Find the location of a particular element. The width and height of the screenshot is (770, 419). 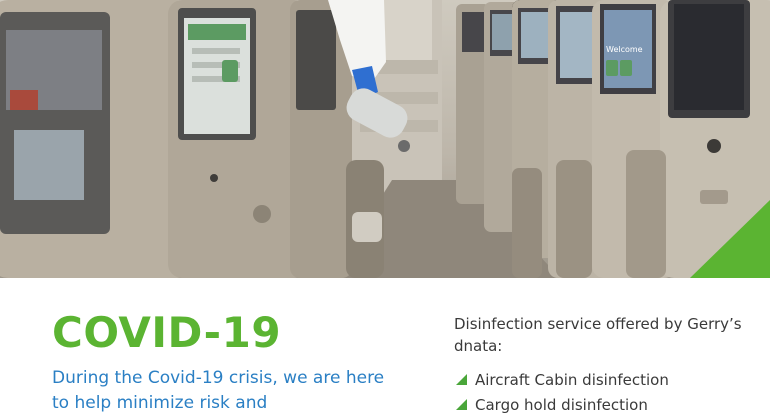

seat-screen-welcome: Welcome is located at coordinates (624, 49).